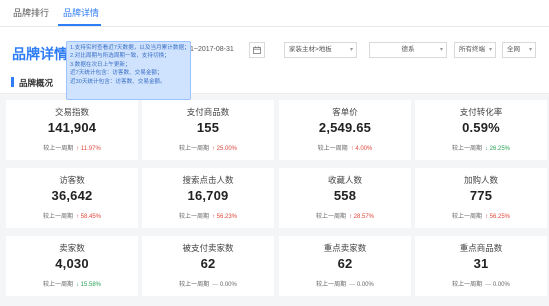 The width and height of the screenshot is (549, 306). Describe the element at coordinates (208, 180) in the screenshot. I see `metric-label: 搜索点击人数` at that location.